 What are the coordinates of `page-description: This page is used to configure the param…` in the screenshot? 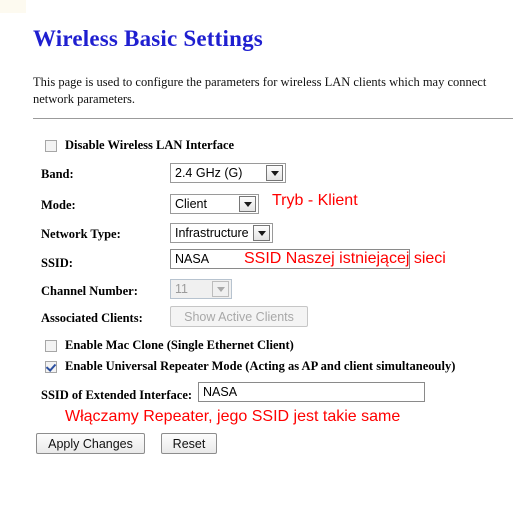 It's located at (273, 91).